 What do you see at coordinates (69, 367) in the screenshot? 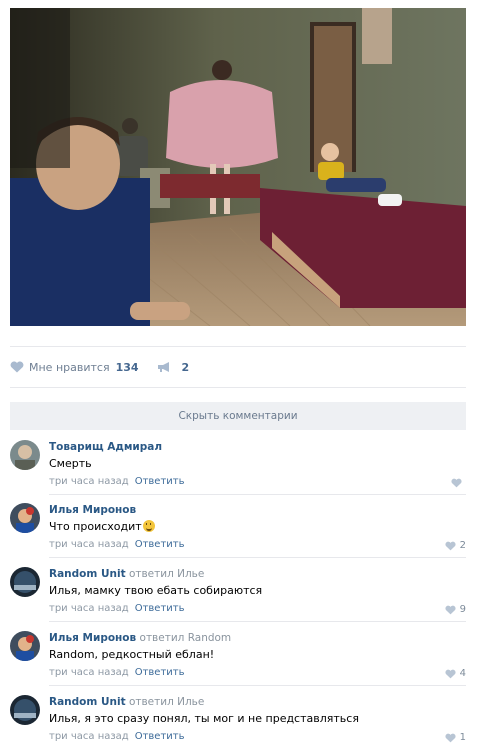
I see `like-label: Мне нравится` at bounding box center [69, 367].